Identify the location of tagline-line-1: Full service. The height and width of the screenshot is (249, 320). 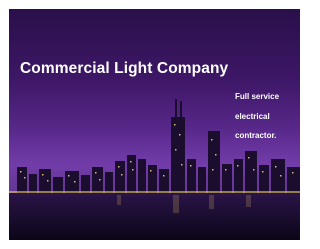
(257, 96).